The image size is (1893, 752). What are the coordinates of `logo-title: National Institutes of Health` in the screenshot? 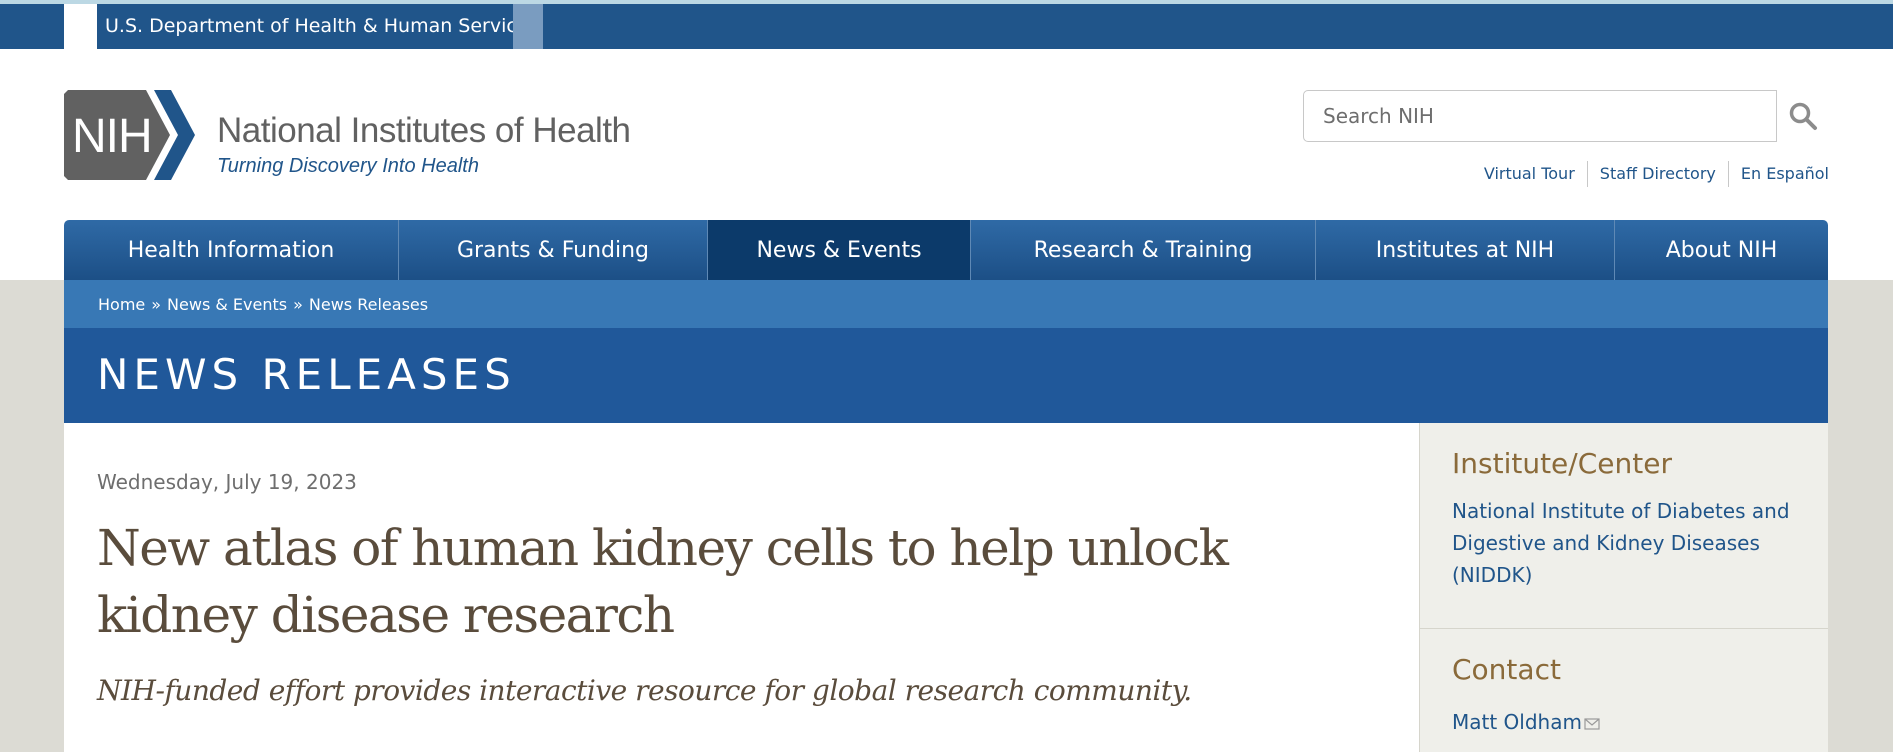 It's located at (424, 131).